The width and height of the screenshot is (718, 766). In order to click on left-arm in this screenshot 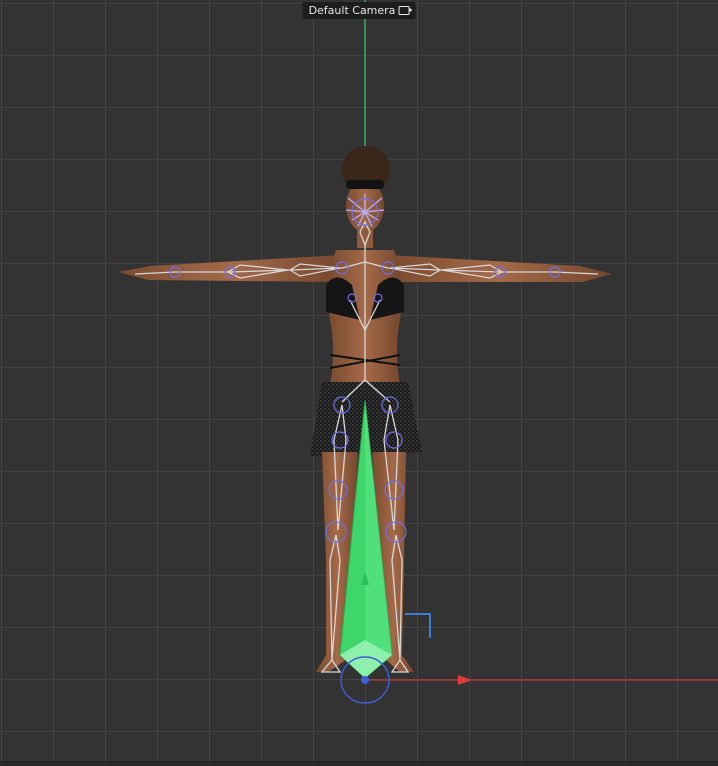, I will do `click(230, 268)`.